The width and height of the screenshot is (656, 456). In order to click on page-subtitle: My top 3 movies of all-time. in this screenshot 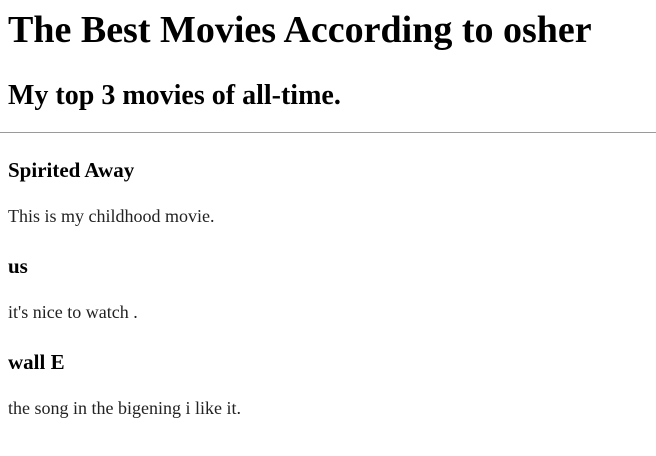, I will do `click(174, 95)`.